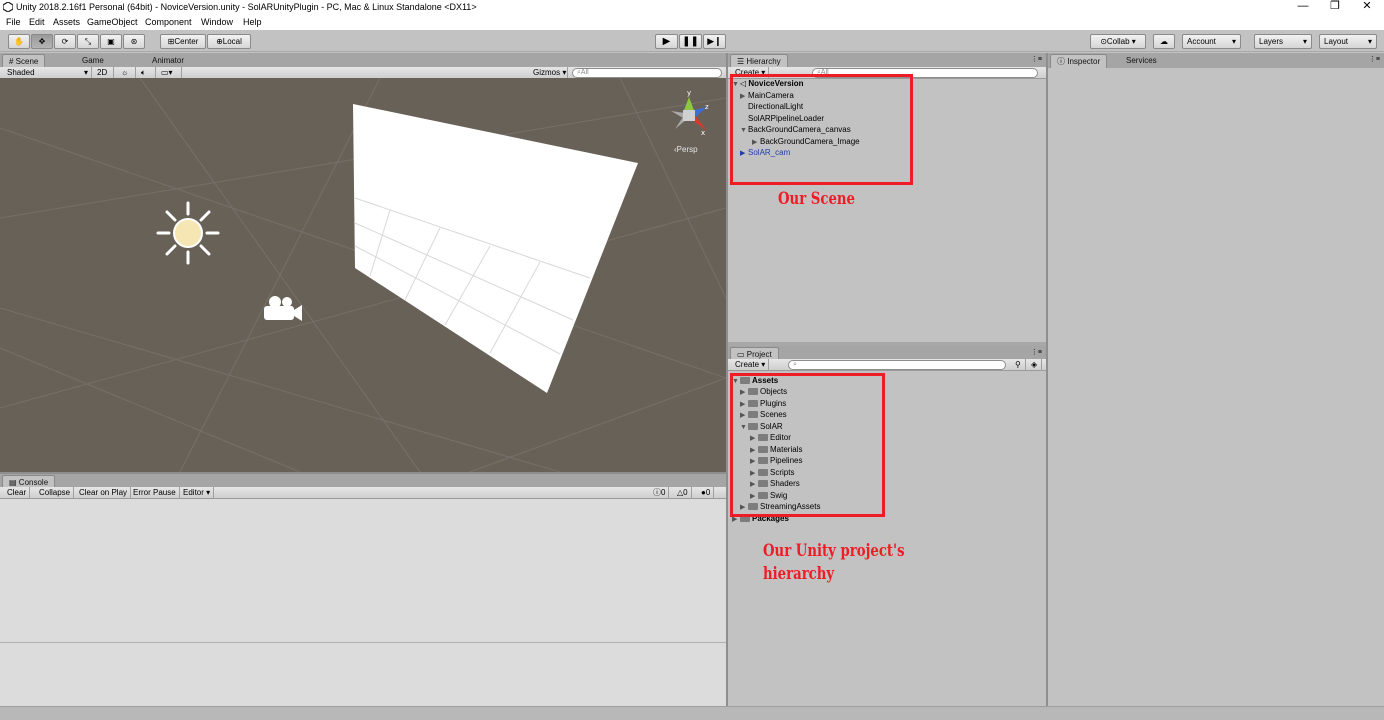 The height and width of the screenshot is (720, 1384). What do you see at coordinates (686, 149) in the screenshot?
I see `persp-label: ‹Persp` at bounding box center [686, 149].